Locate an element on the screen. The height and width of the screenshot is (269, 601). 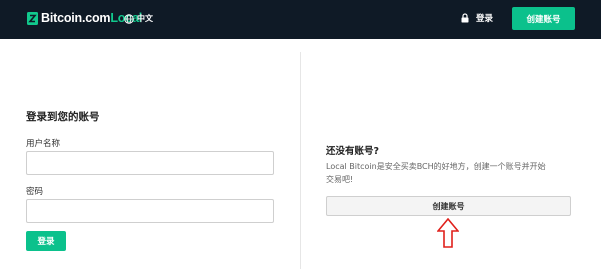
up-arrow-icon is located at coordinates (448, 233).